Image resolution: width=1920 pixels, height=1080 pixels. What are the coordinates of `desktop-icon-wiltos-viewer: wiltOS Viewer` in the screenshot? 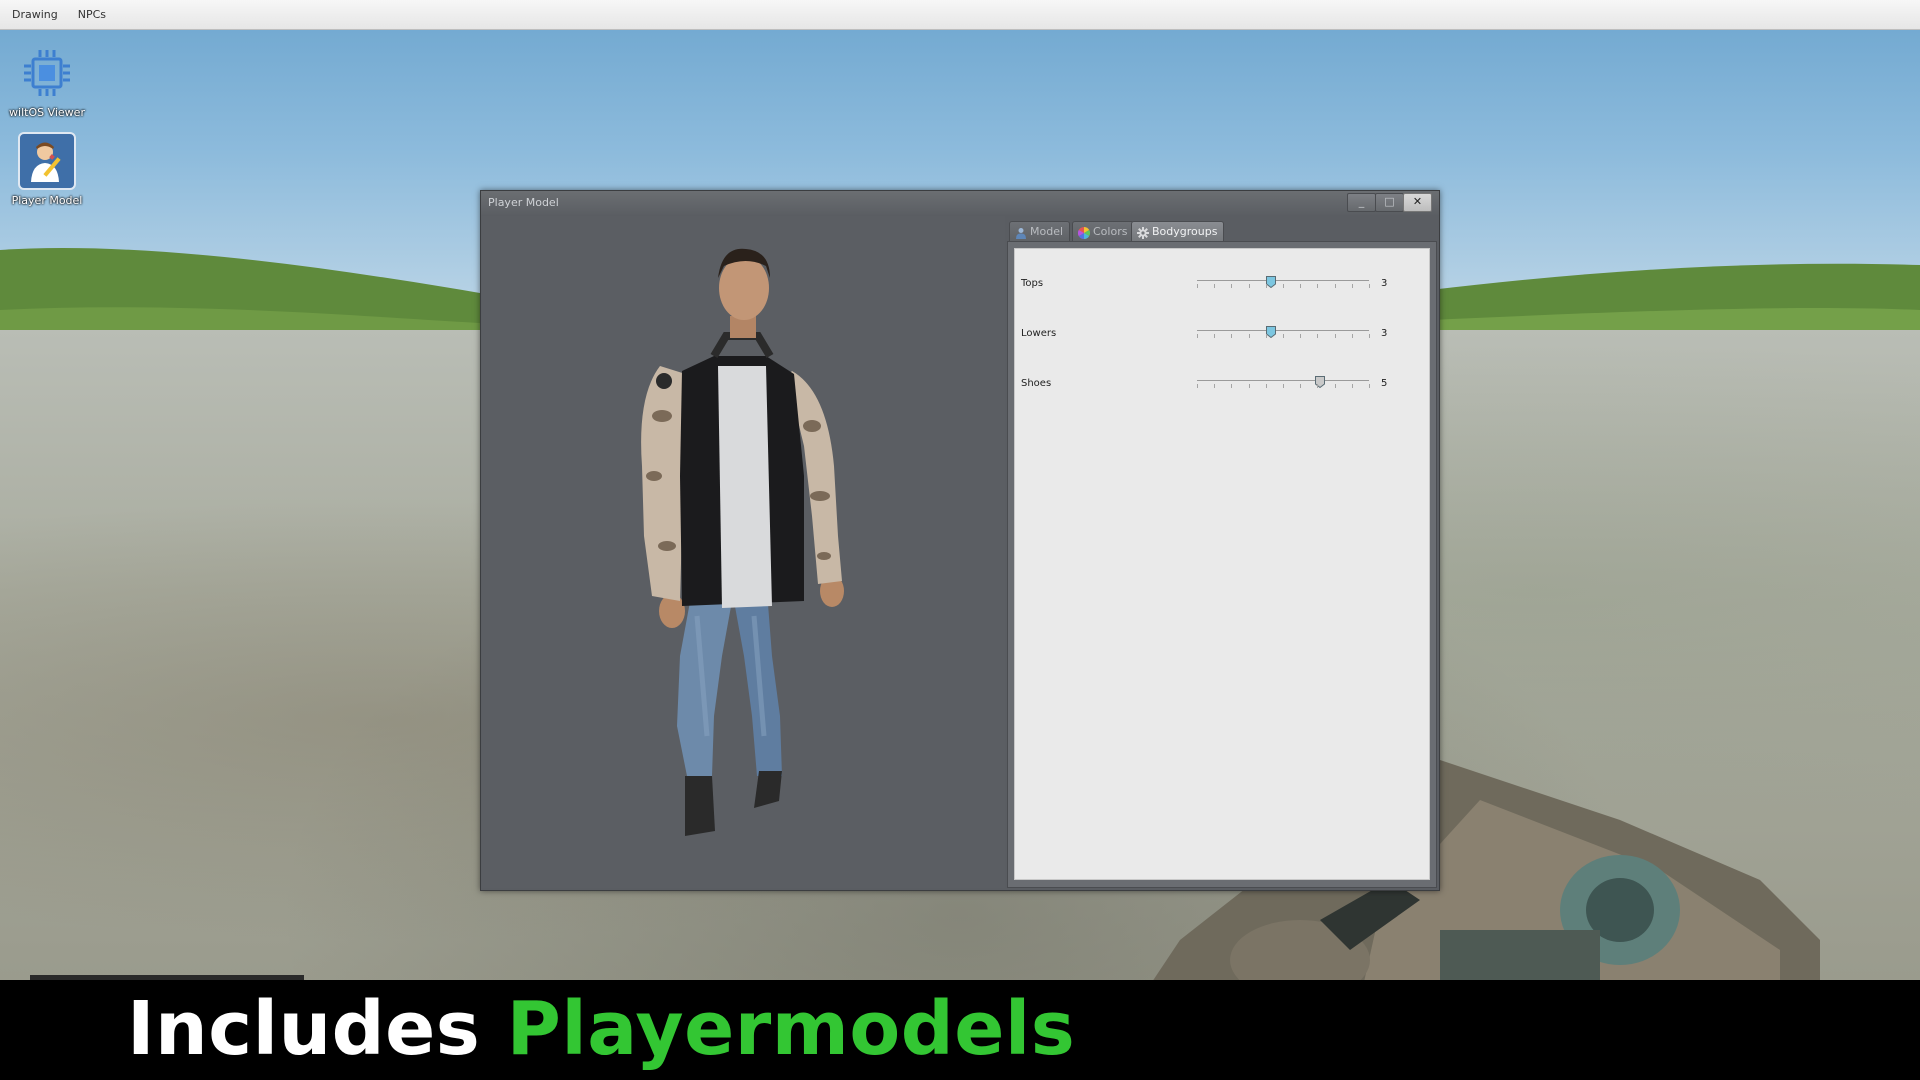 It's located at (47, 81).